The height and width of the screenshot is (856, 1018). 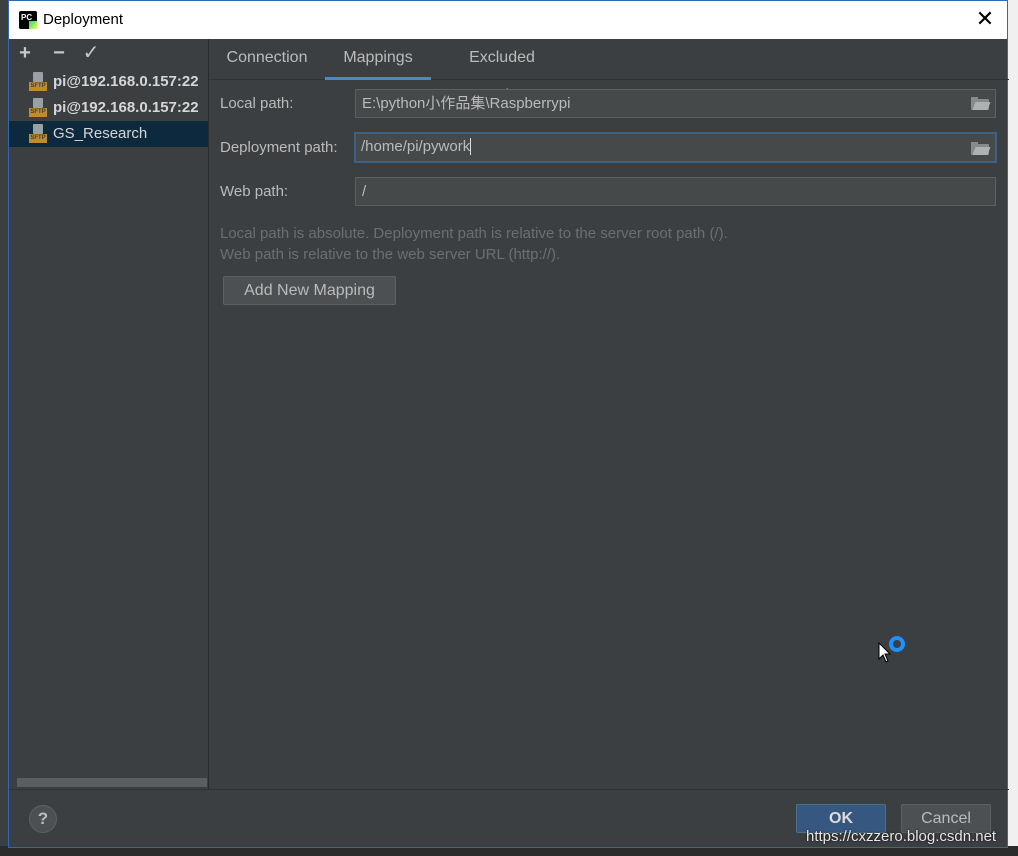 What do you see at coordinates (378, 59) in the screenshot?
I see `tab-mappings: Mappings` at bounding box center [378, 59].